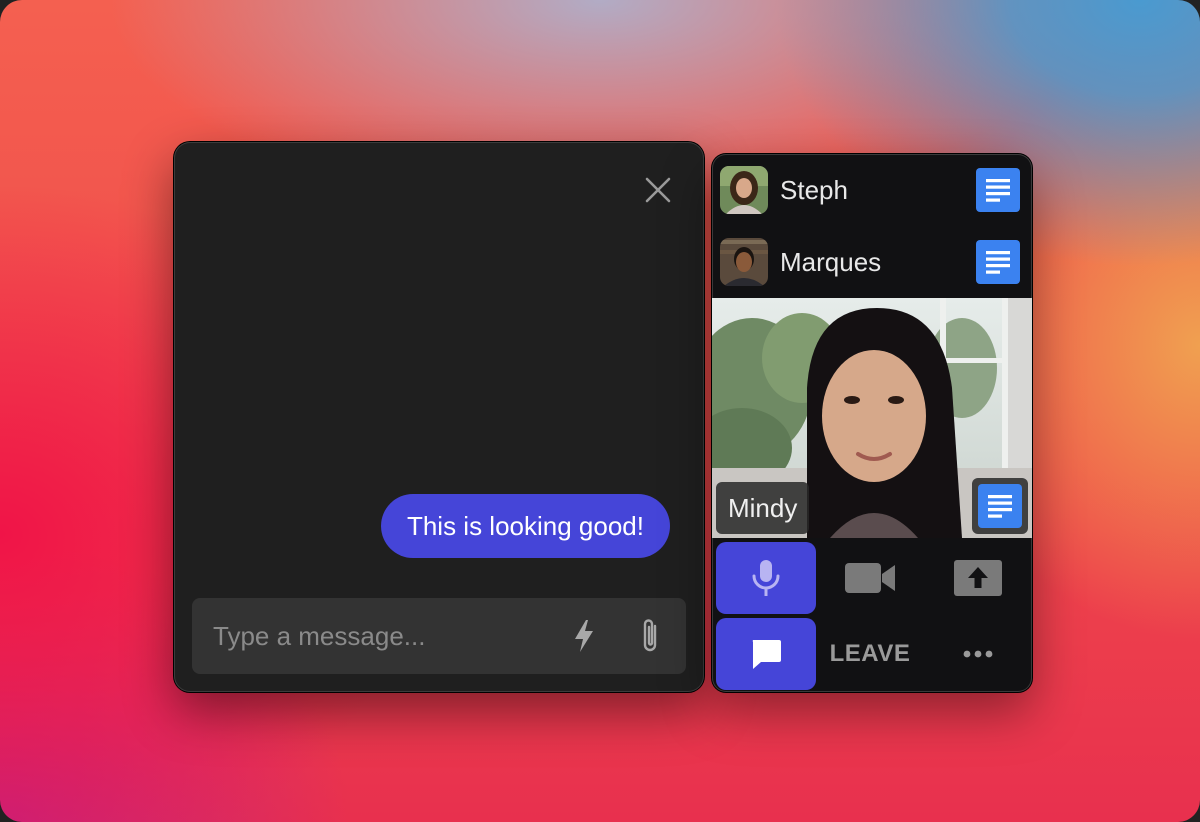 This screenshot has height=822, width=1200. I want to click on speaker-notes-container, so click(1000, 506).